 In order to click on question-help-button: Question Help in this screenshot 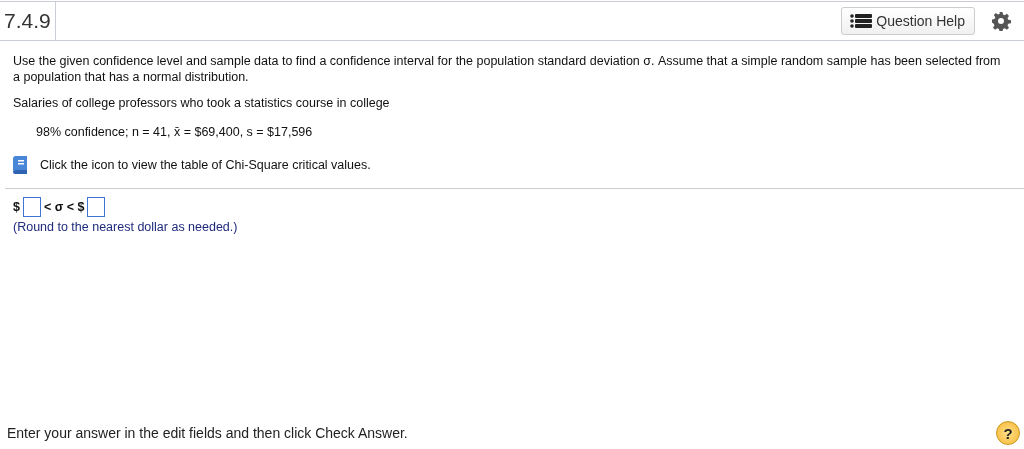, I will do `click(908, 21)`.